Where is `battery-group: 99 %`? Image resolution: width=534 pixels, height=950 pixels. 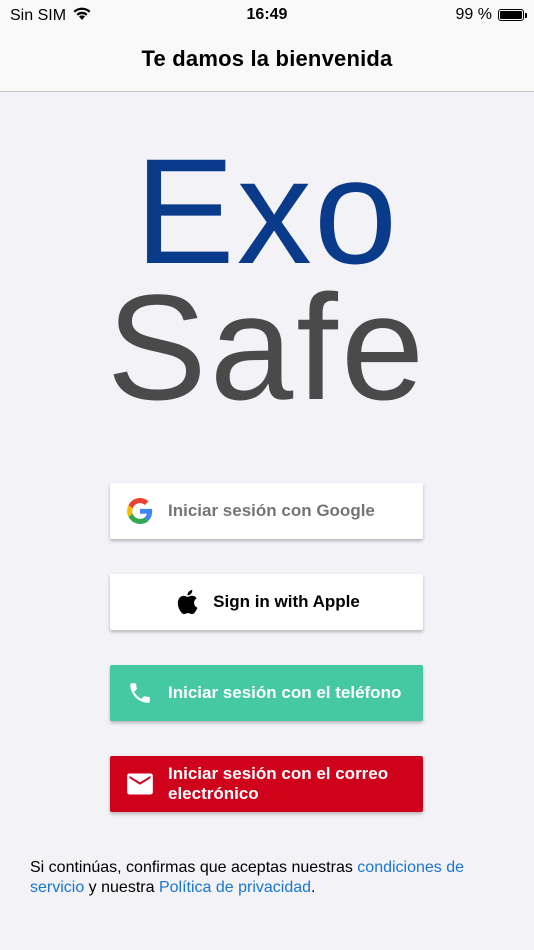 battery-group: 99 % is located at coordinates (491, 15).